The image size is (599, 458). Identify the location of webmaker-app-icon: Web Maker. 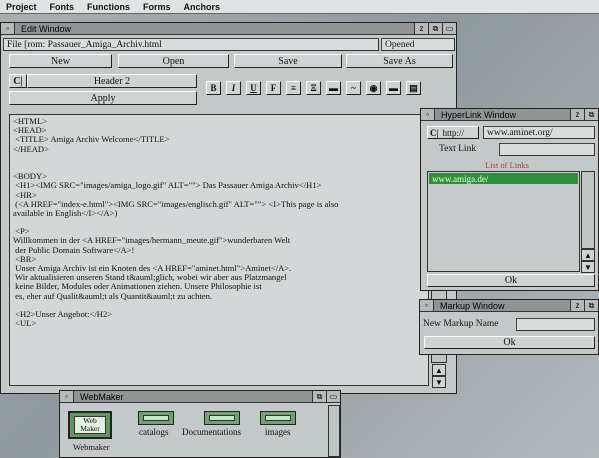
(90, 425).